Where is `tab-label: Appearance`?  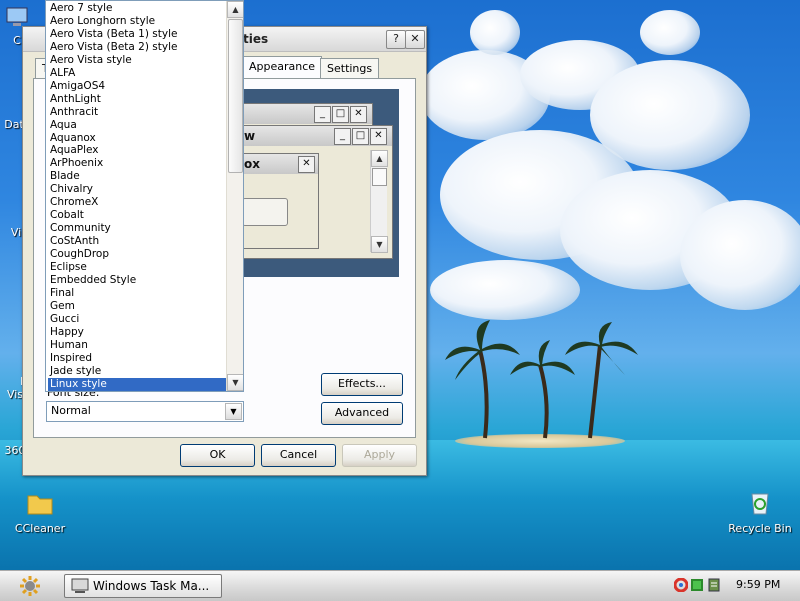
tab-label: Appearance is located at coordinates (282, 66).